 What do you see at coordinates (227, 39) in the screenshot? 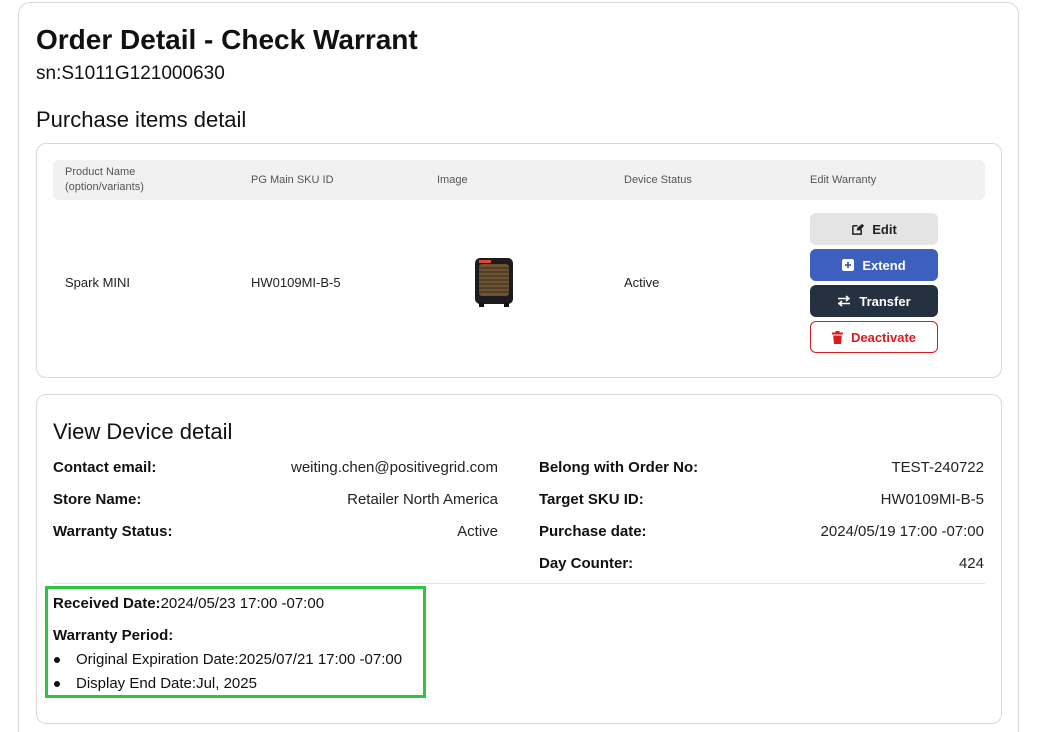
I see `page-title: Order Detail - Check Warrant` at bounding box center [227, 39].